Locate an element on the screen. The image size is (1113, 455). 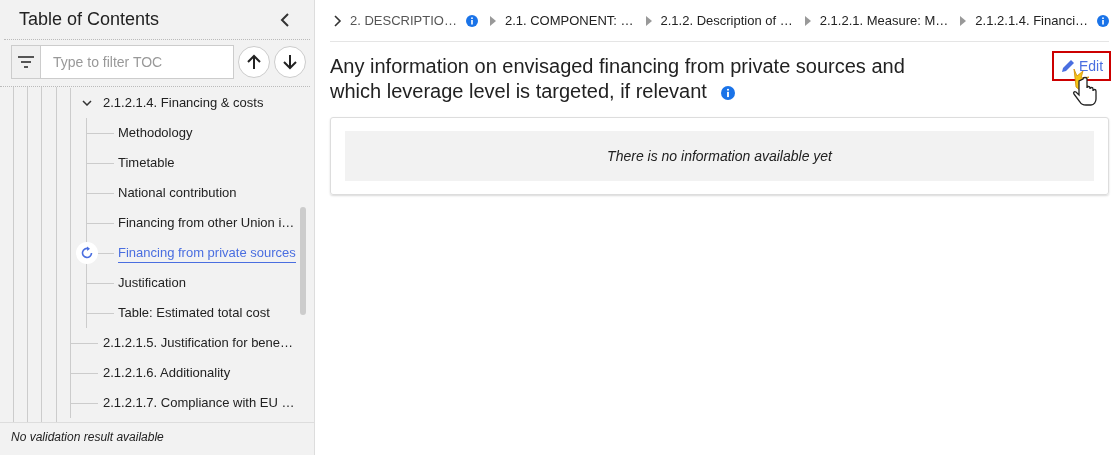
refresh-icon is located at coordinates (87, 253).